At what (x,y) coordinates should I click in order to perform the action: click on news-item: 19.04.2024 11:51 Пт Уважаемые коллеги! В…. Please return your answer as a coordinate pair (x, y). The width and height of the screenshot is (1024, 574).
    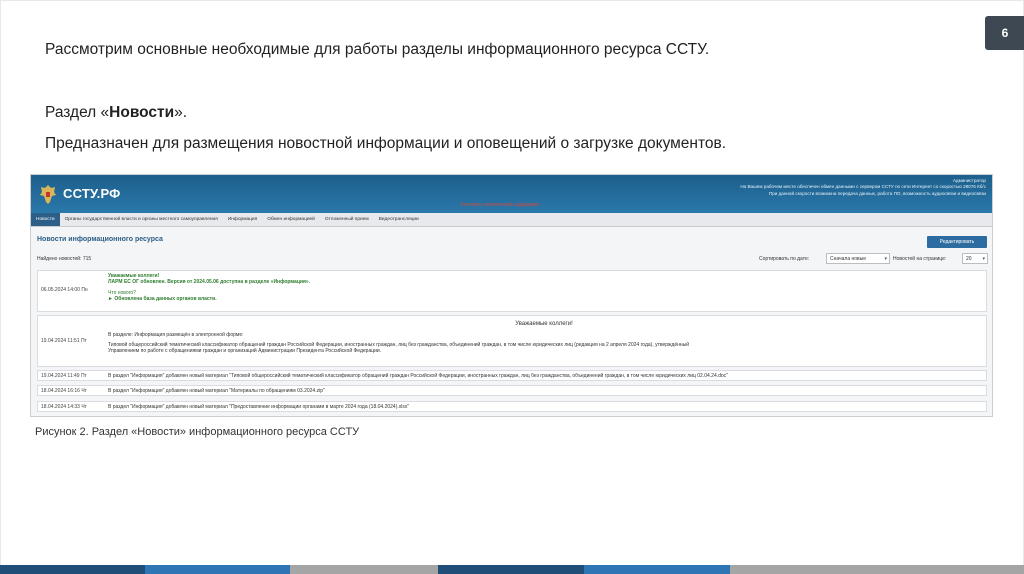
    Looking at the image, I should click on (512, 341).